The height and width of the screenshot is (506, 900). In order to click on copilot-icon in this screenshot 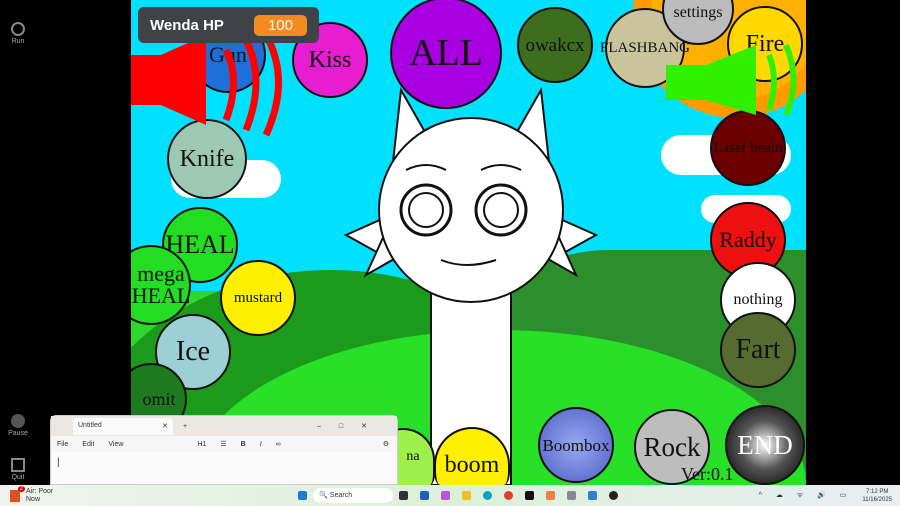, I will do `click(446, 495)`.